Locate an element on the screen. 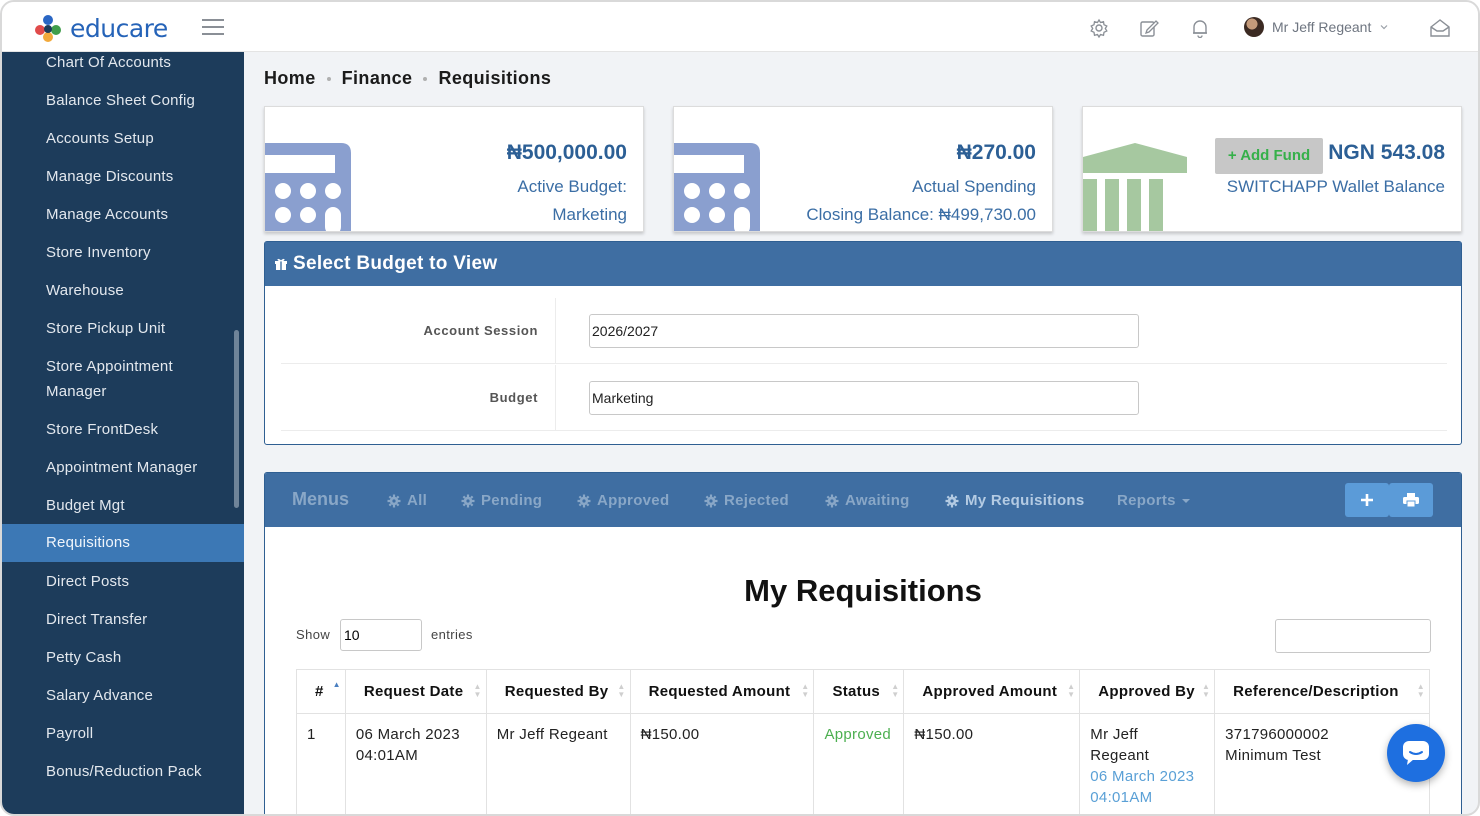 This screenshot has height=816, width=1480. column-header-requested-by: Requested By ▲ ▼ is located at coordinates (558, 691).